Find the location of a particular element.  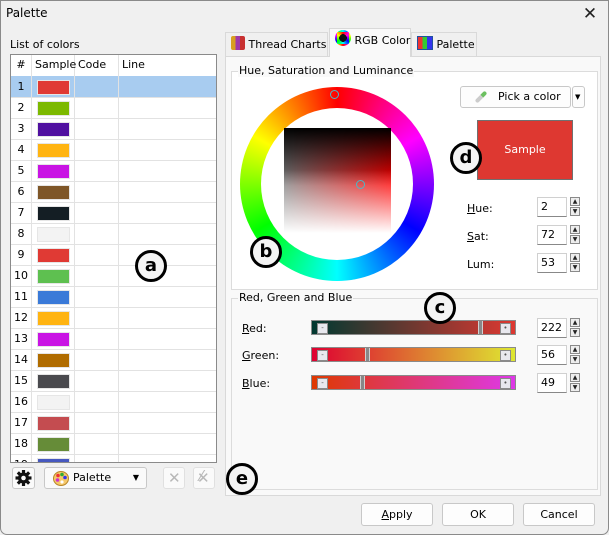

sat-input: 72 is located at coordinates (552, 235).